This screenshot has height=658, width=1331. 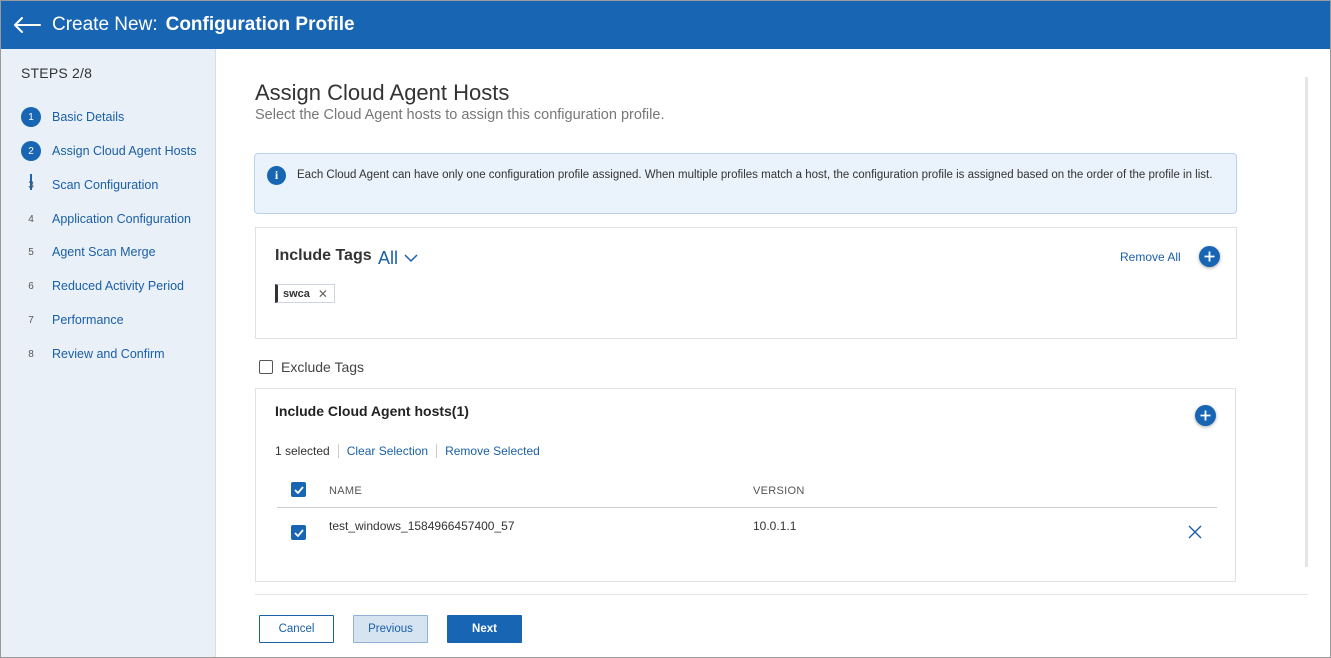 What do you see at coordinates (88, 320) in the screenshot?
I see `step-label: Performance` at bounding box center [88, 320].